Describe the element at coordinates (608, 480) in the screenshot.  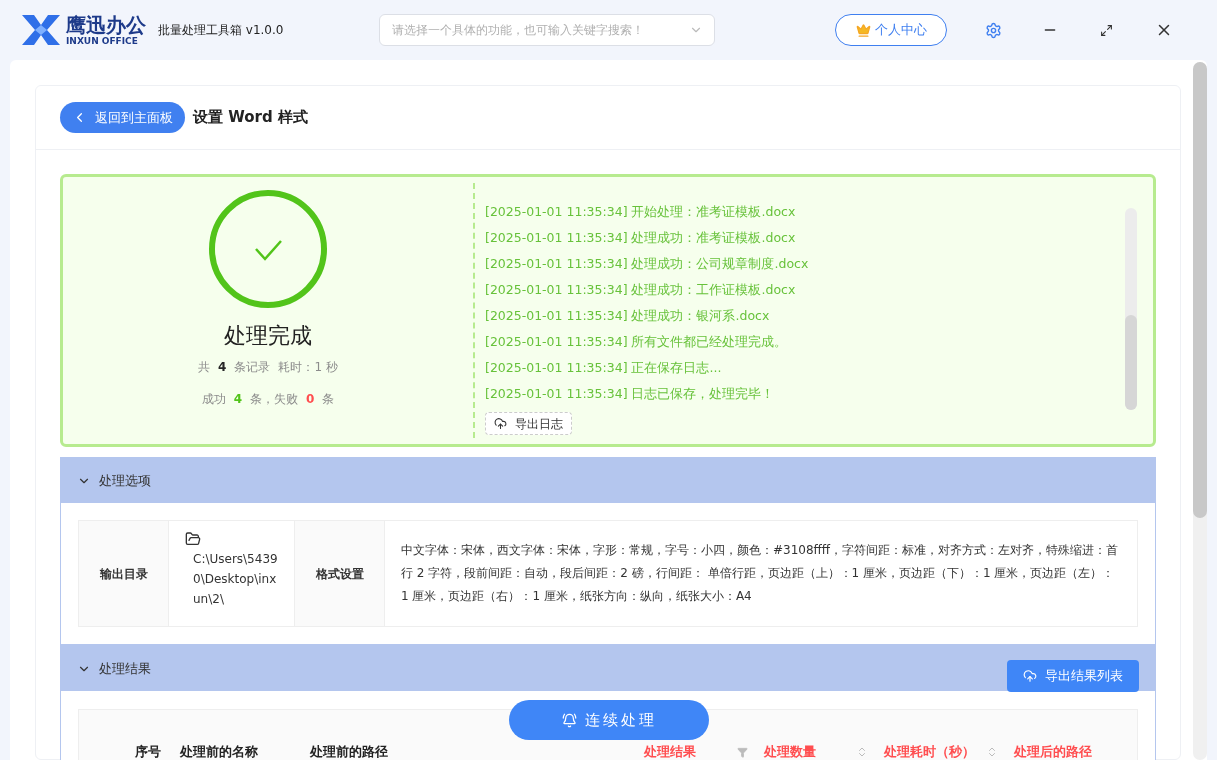
I see `section-header: 处理选项` at that location.